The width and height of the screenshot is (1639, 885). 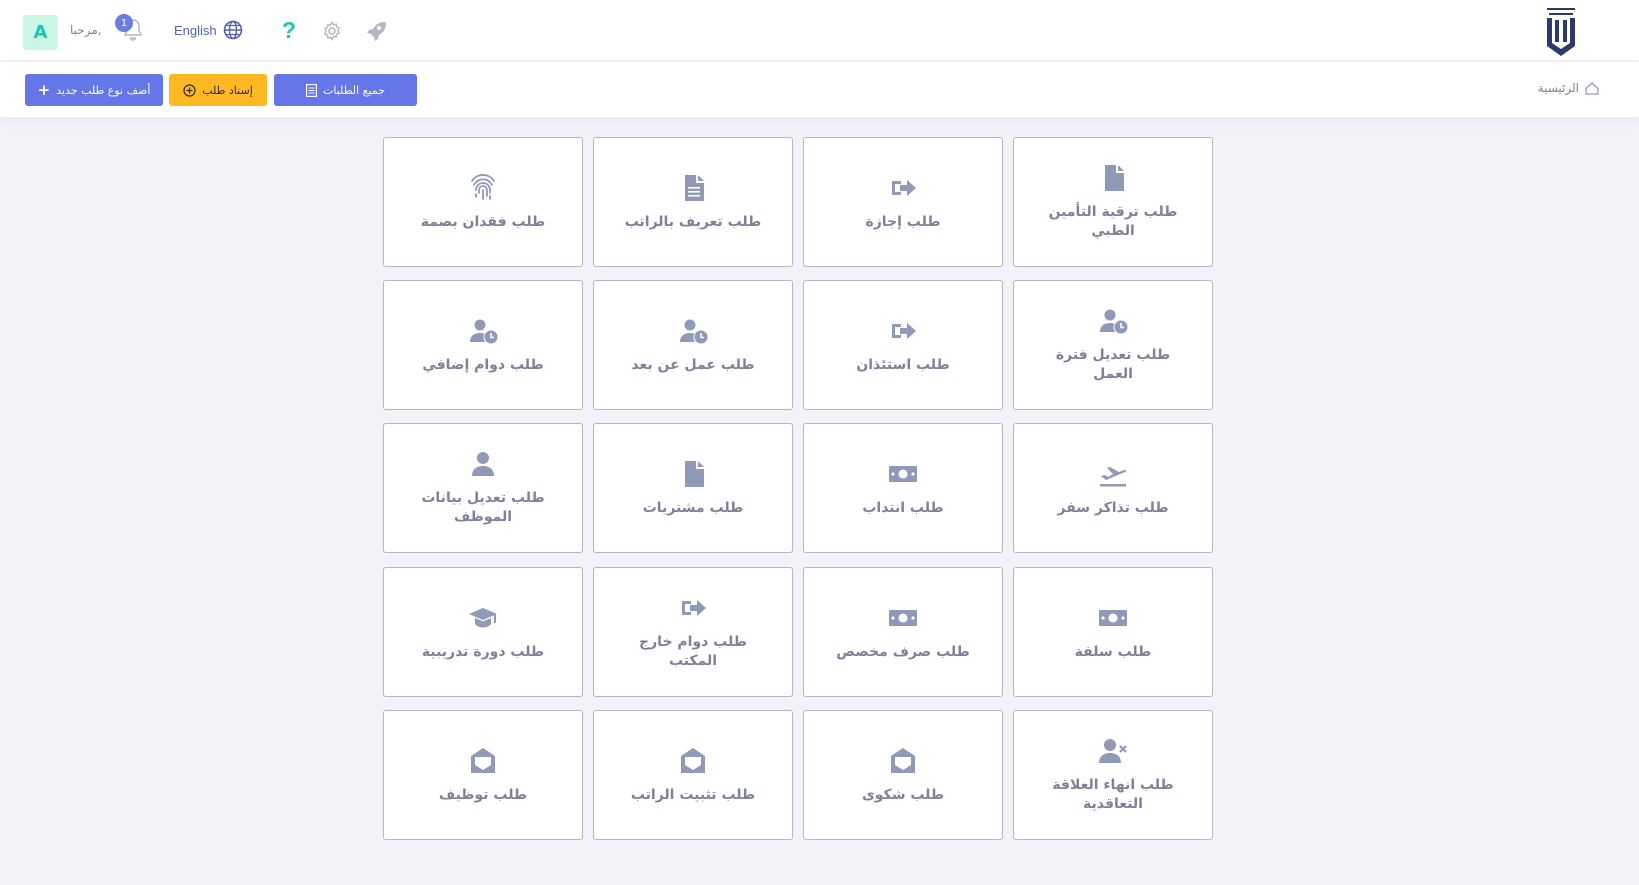 I want to click on request-type-card: طلب تذاكر سفر, so click(x=1113, y=488).